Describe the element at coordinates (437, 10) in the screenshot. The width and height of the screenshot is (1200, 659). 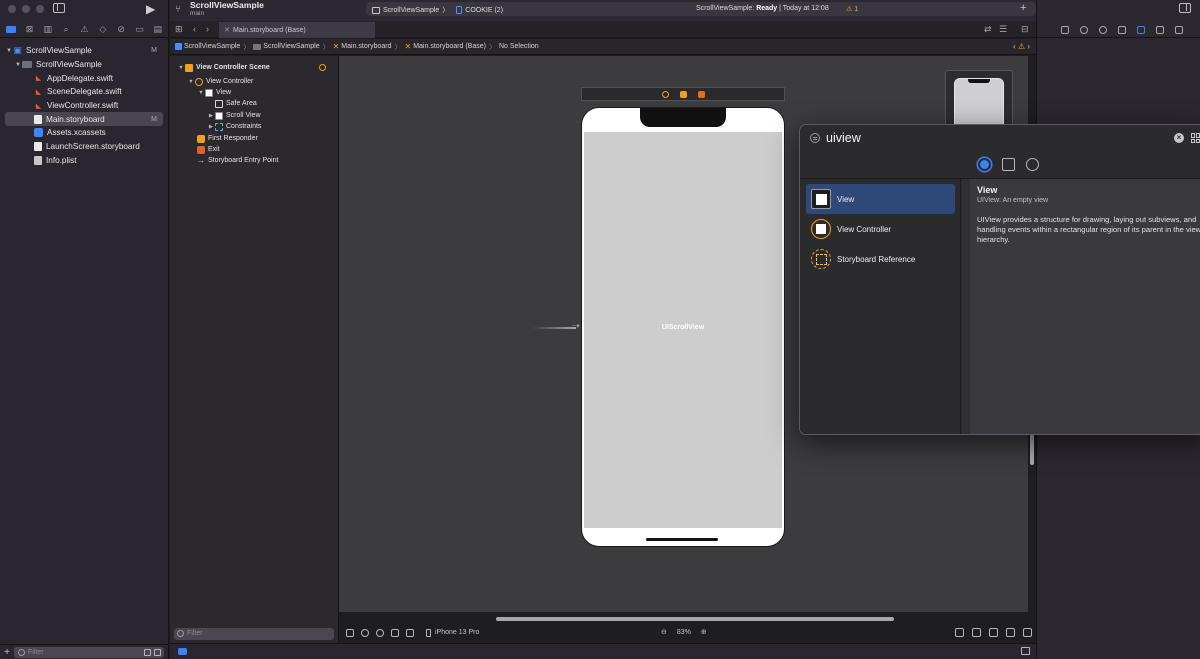
I see `scheme-selector: ScrollViewSample 〉 COOKIE (2)` at that location.